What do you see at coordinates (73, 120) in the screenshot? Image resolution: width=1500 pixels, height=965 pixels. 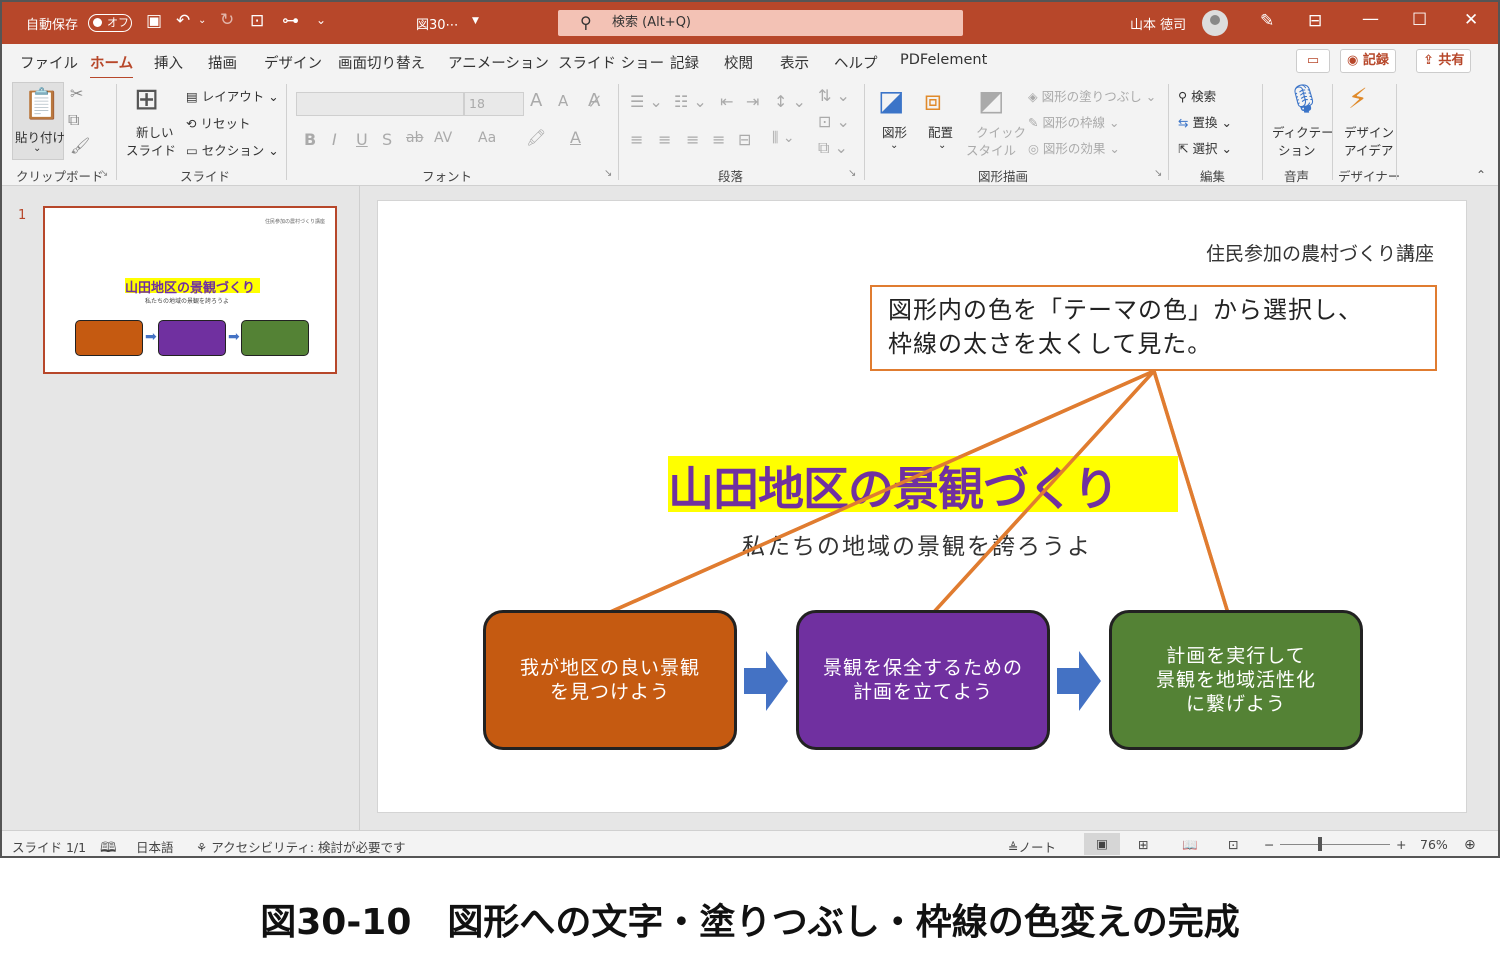 I see `copy-icon: ⧉` at bounding box center [73, 120].